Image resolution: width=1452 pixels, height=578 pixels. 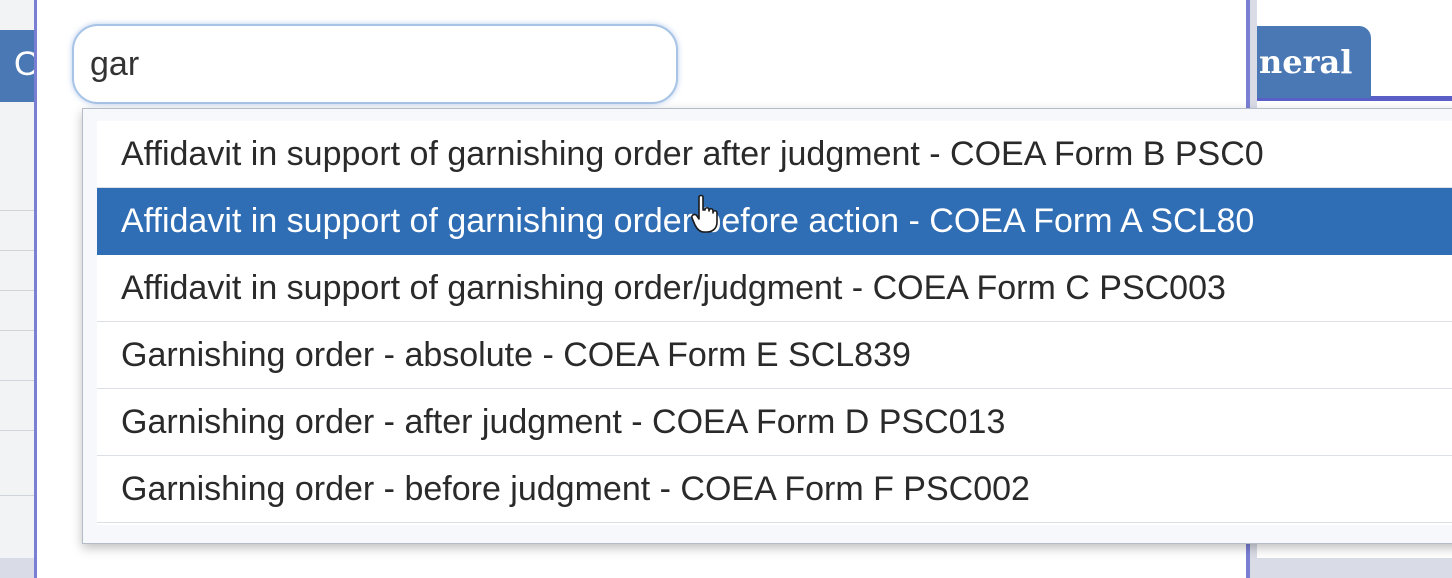 I want to click on search-input, so click(x=375, y=64).